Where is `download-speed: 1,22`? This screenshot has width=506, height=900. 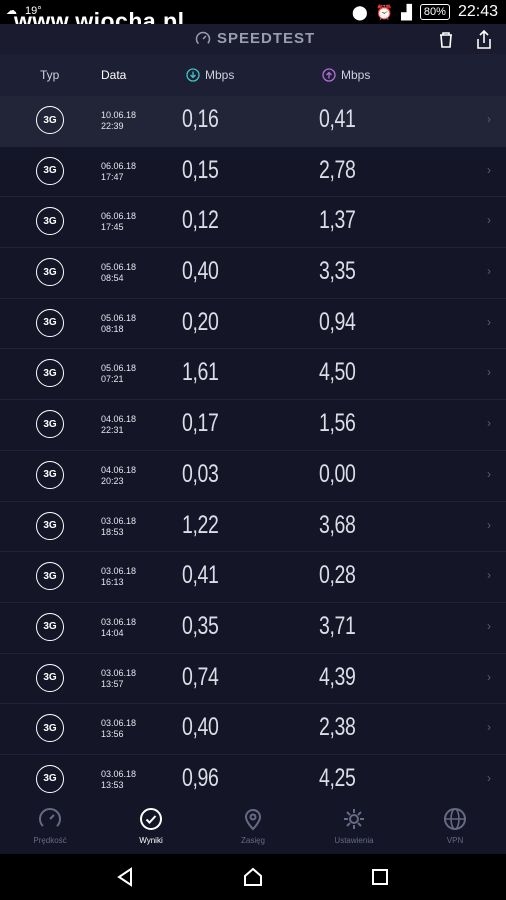 download-speed: 1,22 is located at coordinates (200, 524).